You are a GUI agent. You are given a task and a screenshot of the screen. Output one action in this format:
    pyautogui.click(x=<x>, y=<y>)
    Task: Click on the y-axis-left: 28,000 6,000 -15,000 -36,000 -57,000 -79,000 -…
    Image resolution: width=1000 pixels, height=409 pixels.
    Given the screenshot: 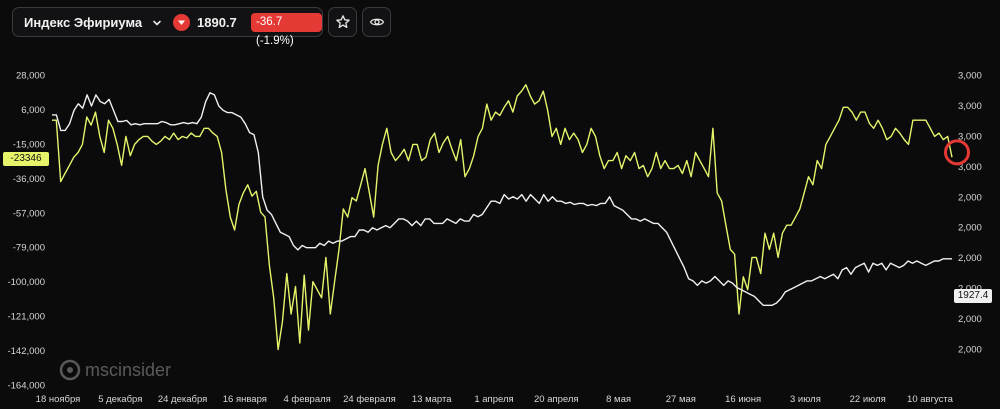 What is the action you would take?
    pyautogui.click(x=26, y=231)
    